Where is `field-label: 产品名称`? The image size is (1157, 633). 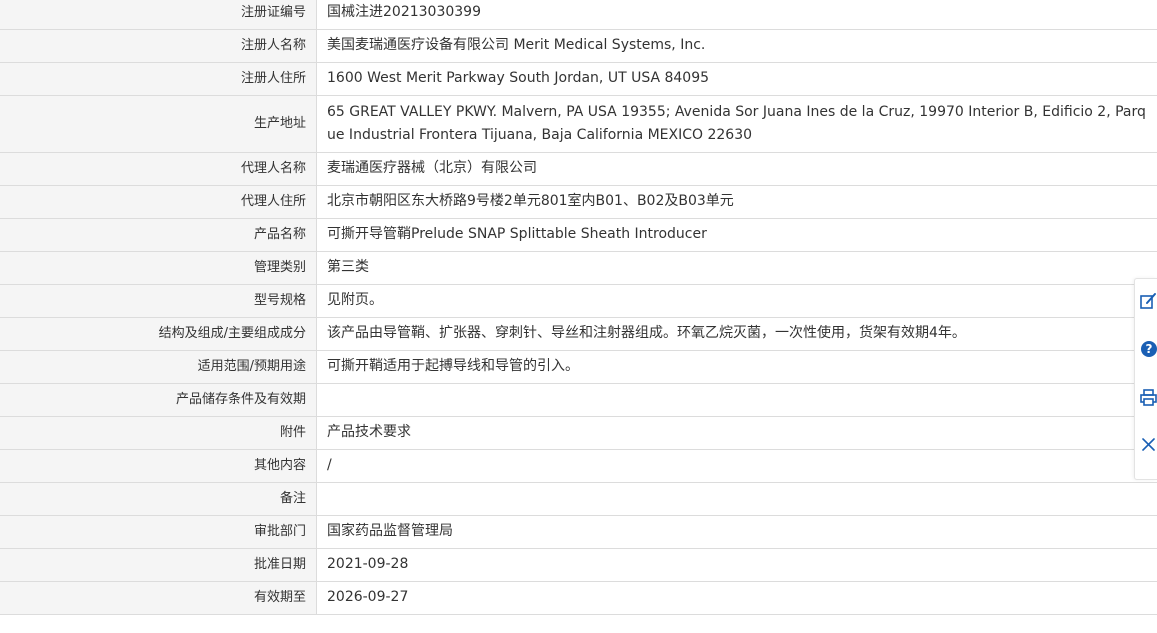
field-label: 产品名称 is located at coordinates (158, 235).